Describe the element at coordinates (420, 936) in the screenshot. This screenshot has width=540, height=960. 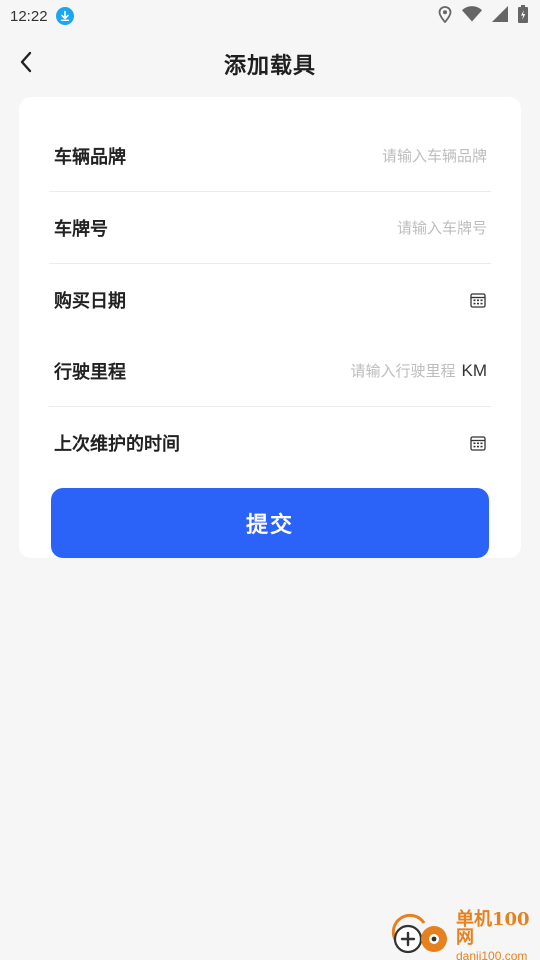
I see `watermark-logo-icon` at that location.